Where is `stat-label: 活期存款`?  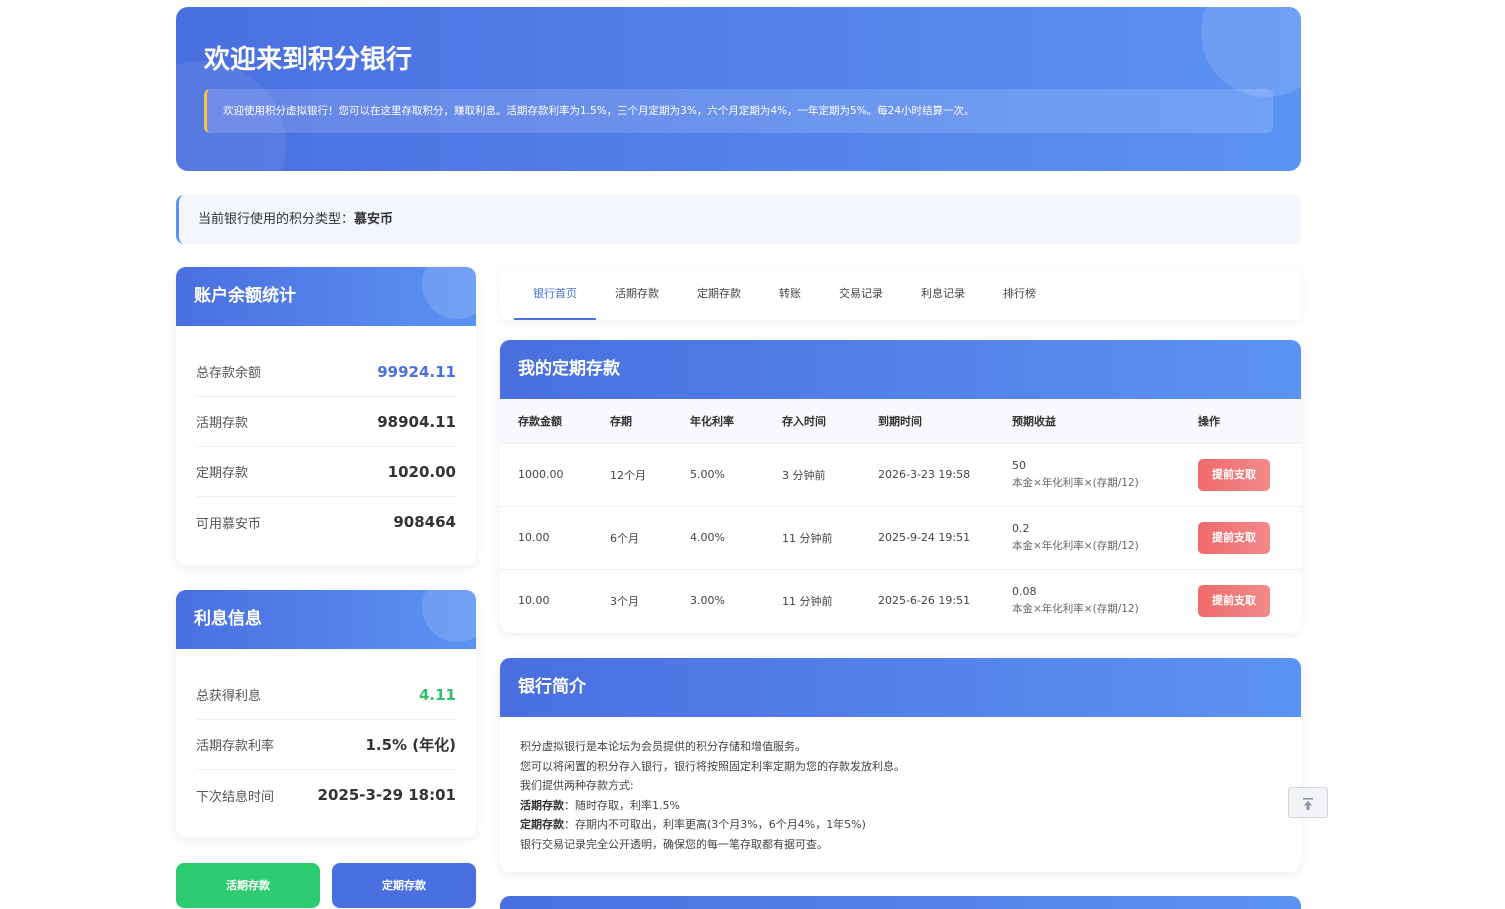 stat-label: 活期存款 is located at coordinates (222, 423).